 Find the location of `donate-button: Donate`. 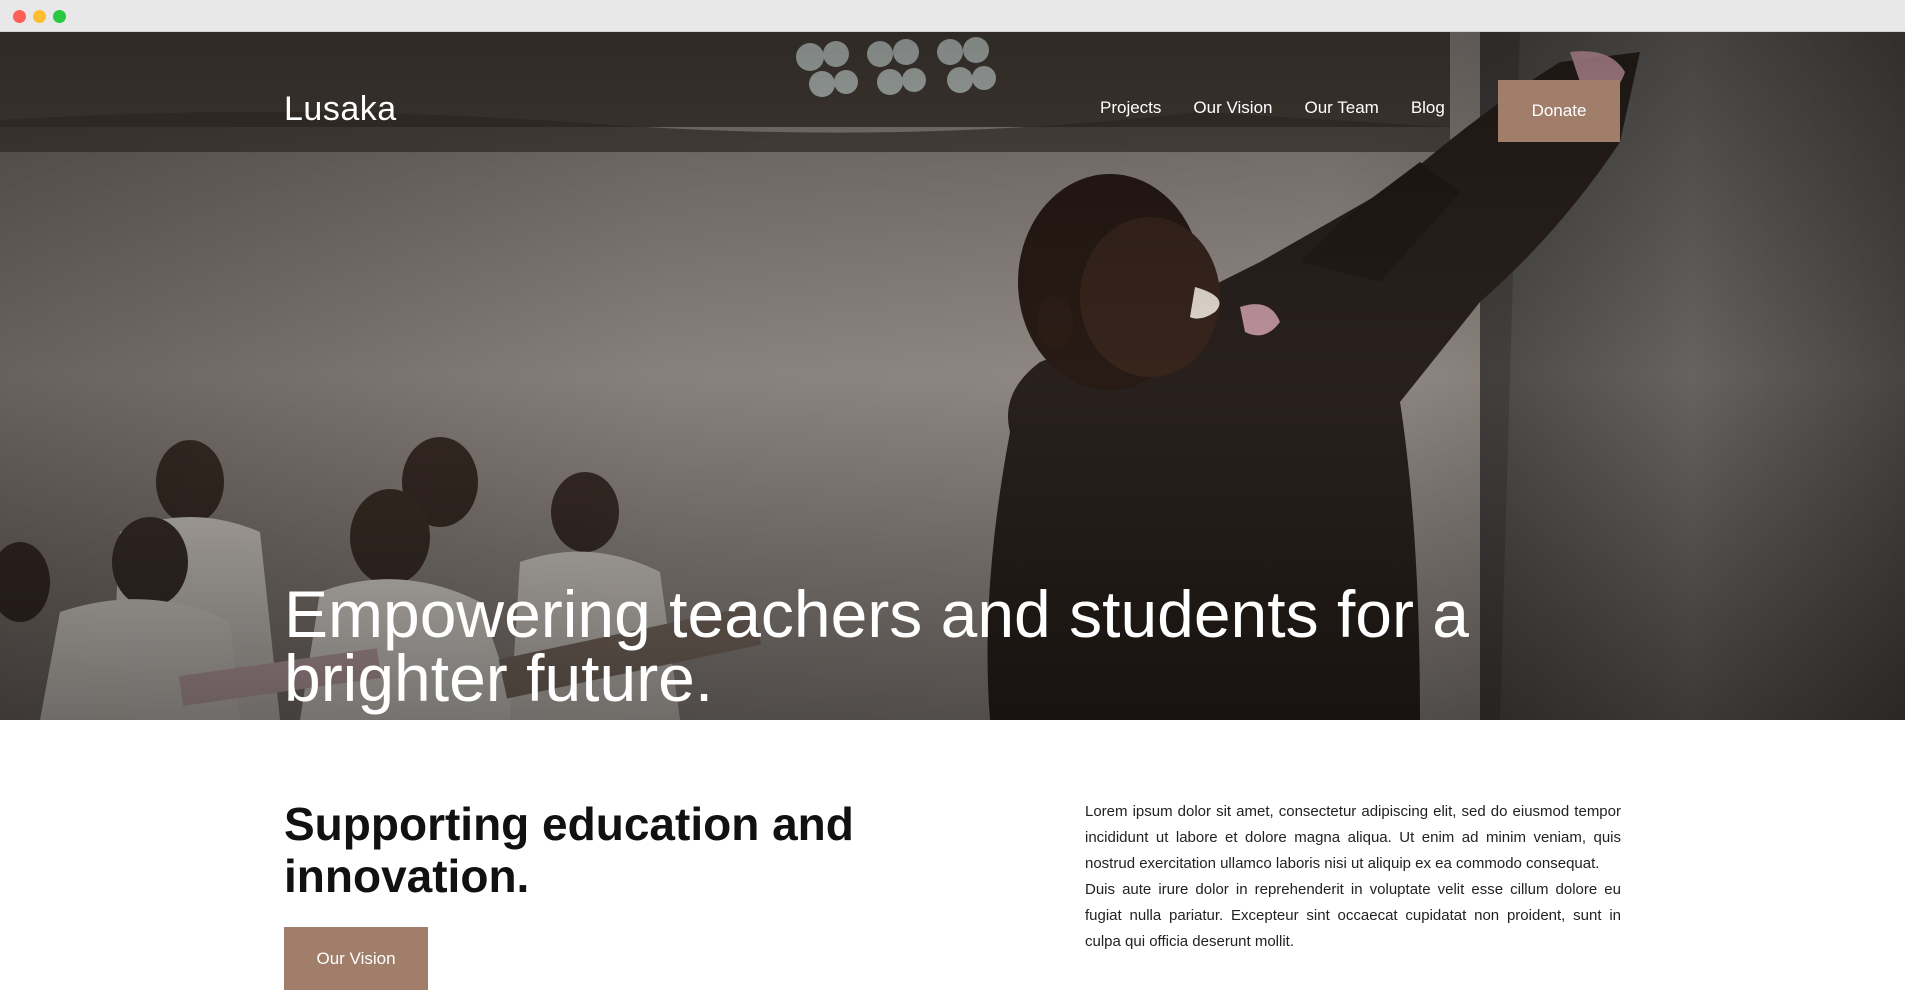

donate-button: Donate is located at coordinates (1559, 111).